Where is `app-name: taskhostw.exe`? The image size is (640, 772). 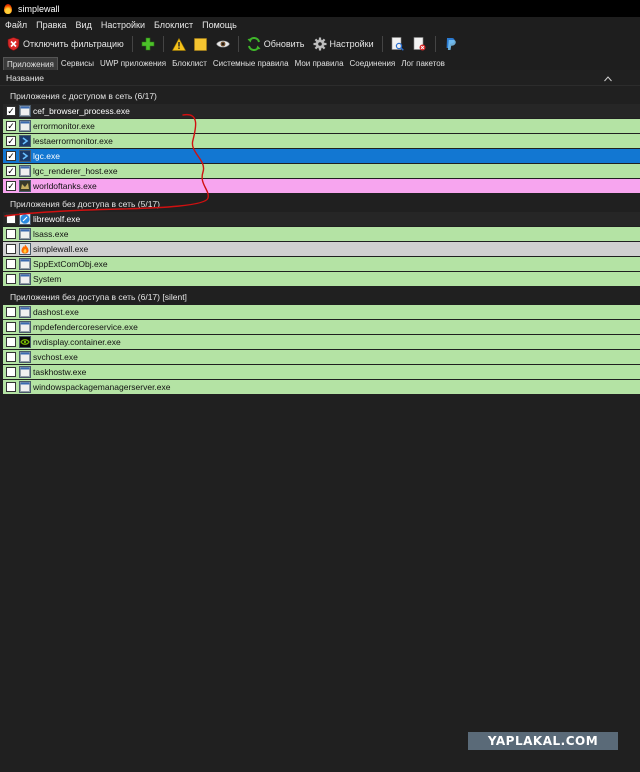 app-name: taskhostw.exe is located at coordinates (60, 372).